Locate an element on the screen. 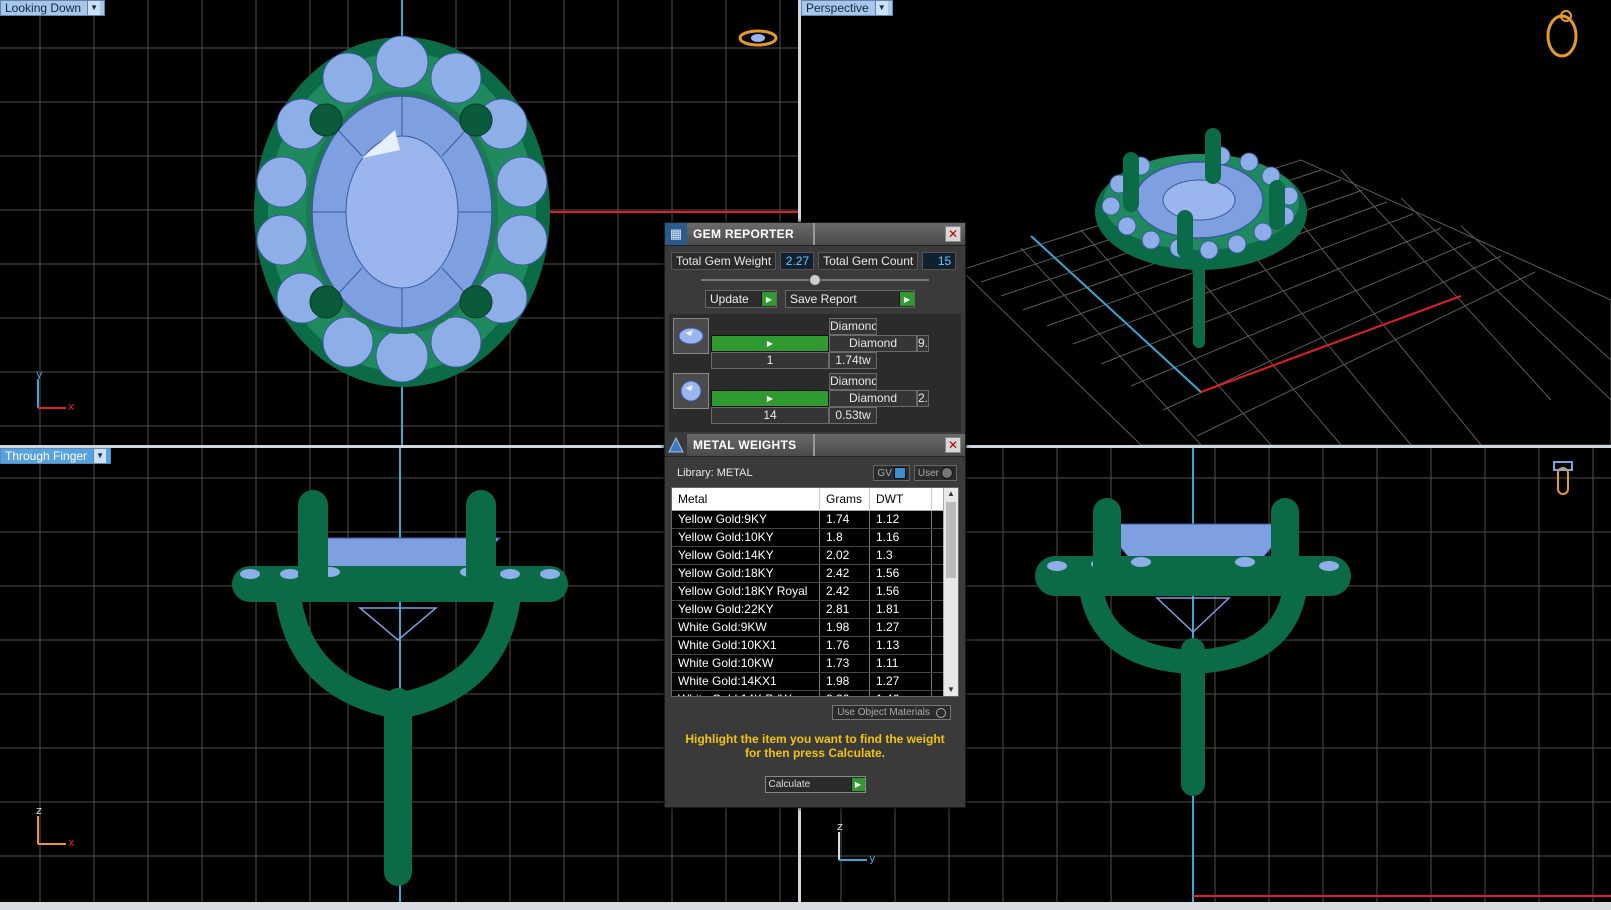 Image resolution: width=1611 pixels, height=910 pixels. calculate-row: Calculate ▶ is located at coordinates (815, 786).